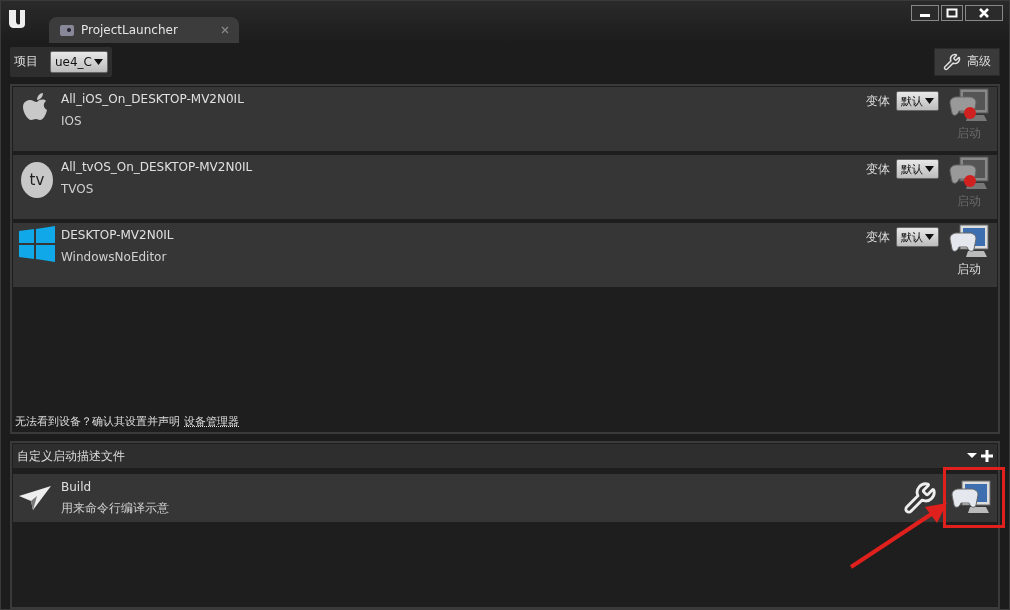 The height and width of the screenshot is (610, 1010). I want to click on dropdown-caret-icon, so click(972, 455).